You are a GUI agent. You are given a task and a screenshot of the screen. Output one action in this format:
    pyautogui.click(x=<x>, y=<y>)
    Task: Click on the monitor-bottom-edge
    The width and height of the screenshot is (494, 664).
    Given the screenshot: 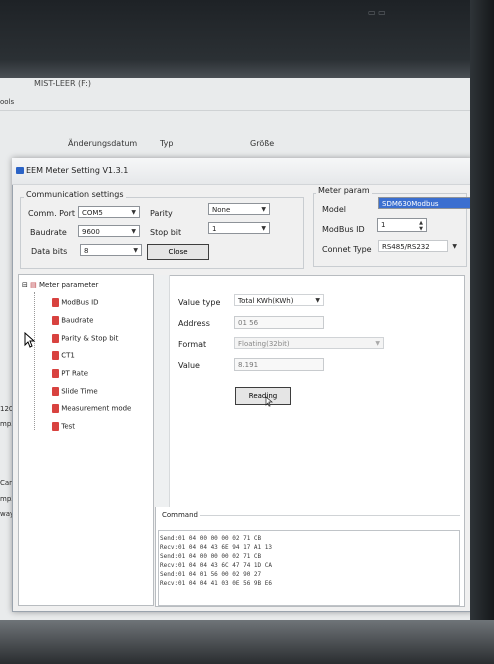 What is the action you would take?
    pyautogui.click(x=247, y=642)
    